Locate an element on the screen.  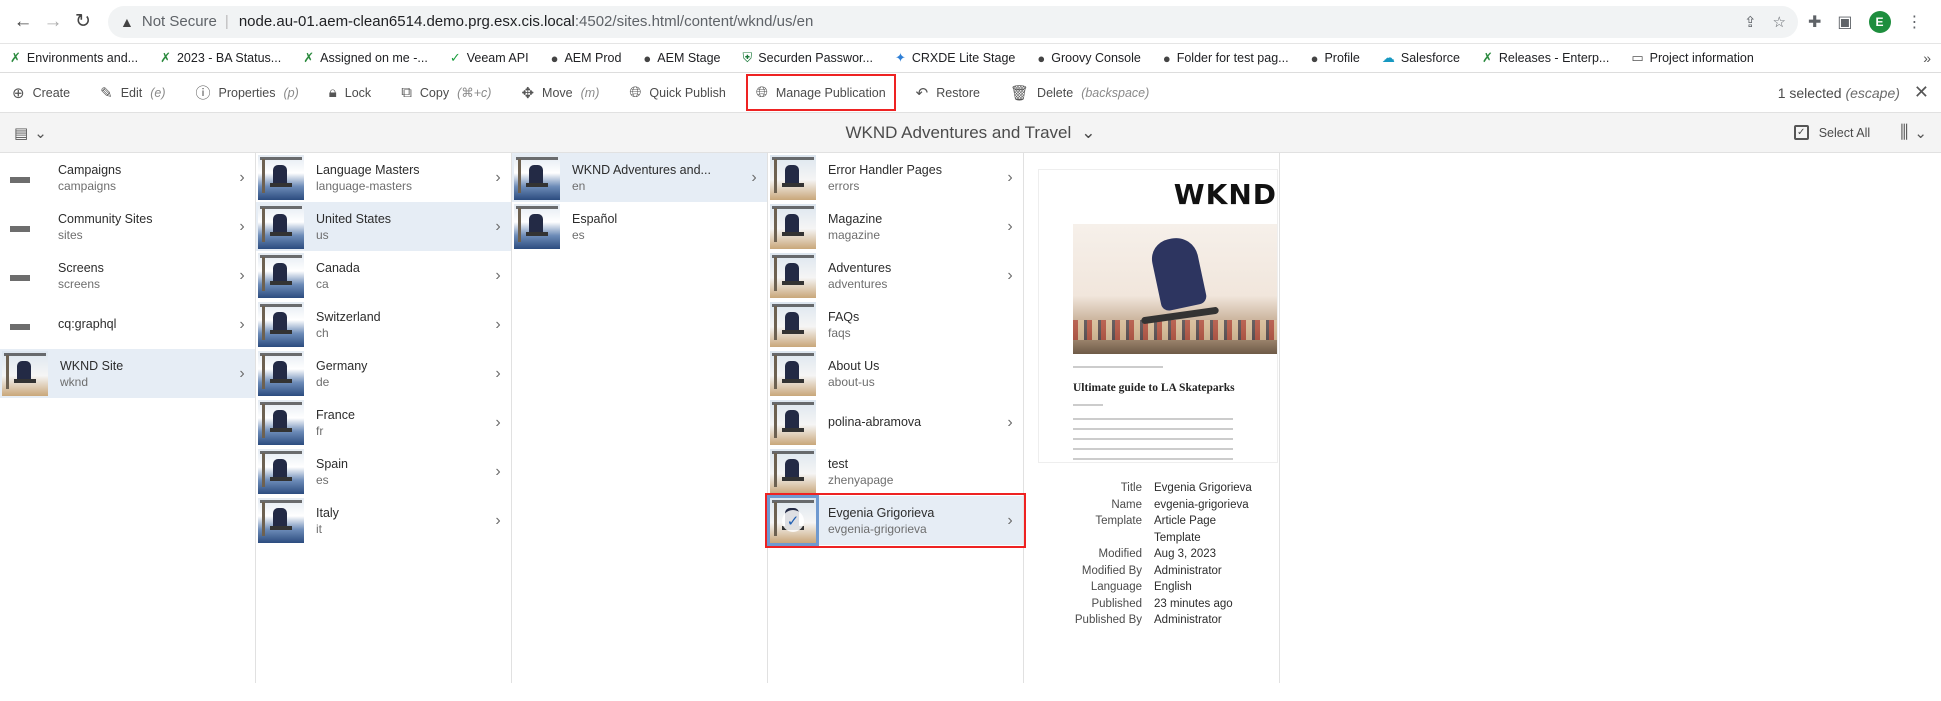
bookmark-item: ☁ Salesforce is located at coordinates (1421, 58).